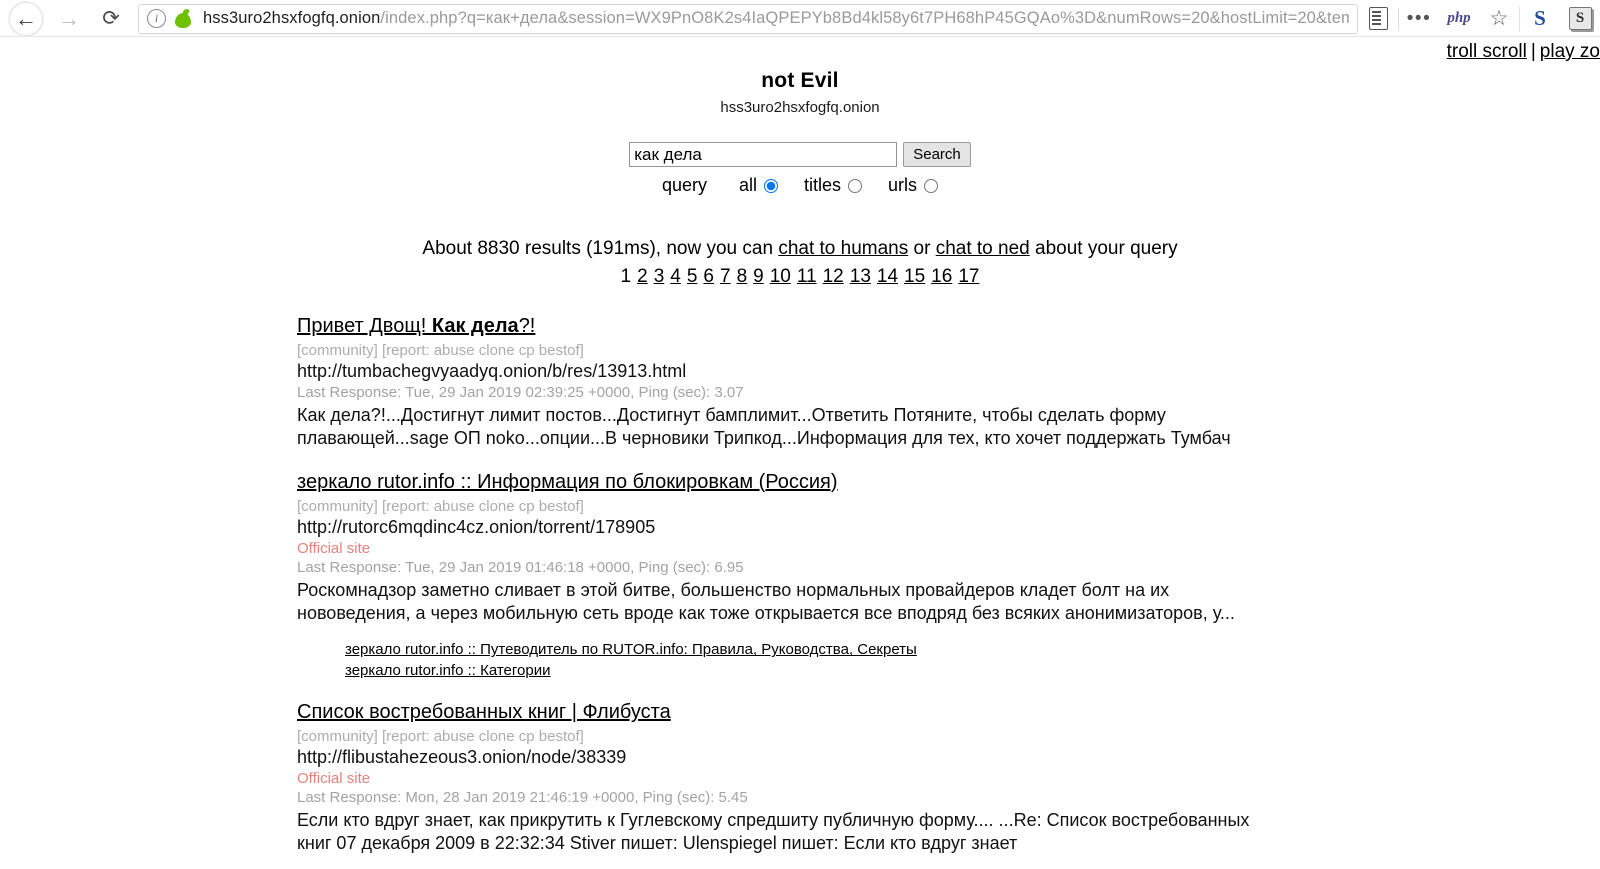 The width and height of the screenshot is (1600, 869). What do you see at coordinates (475, 326) in the screenshot?
I see `result-title-highlight: Как дела` at bounding box center [475, 326].